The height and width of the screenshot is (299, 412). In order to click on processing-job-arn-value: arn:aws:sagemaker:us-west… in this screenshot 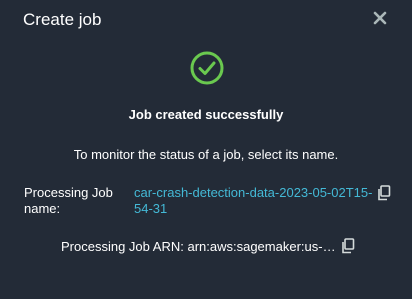, I will do `click(261, 246)`.